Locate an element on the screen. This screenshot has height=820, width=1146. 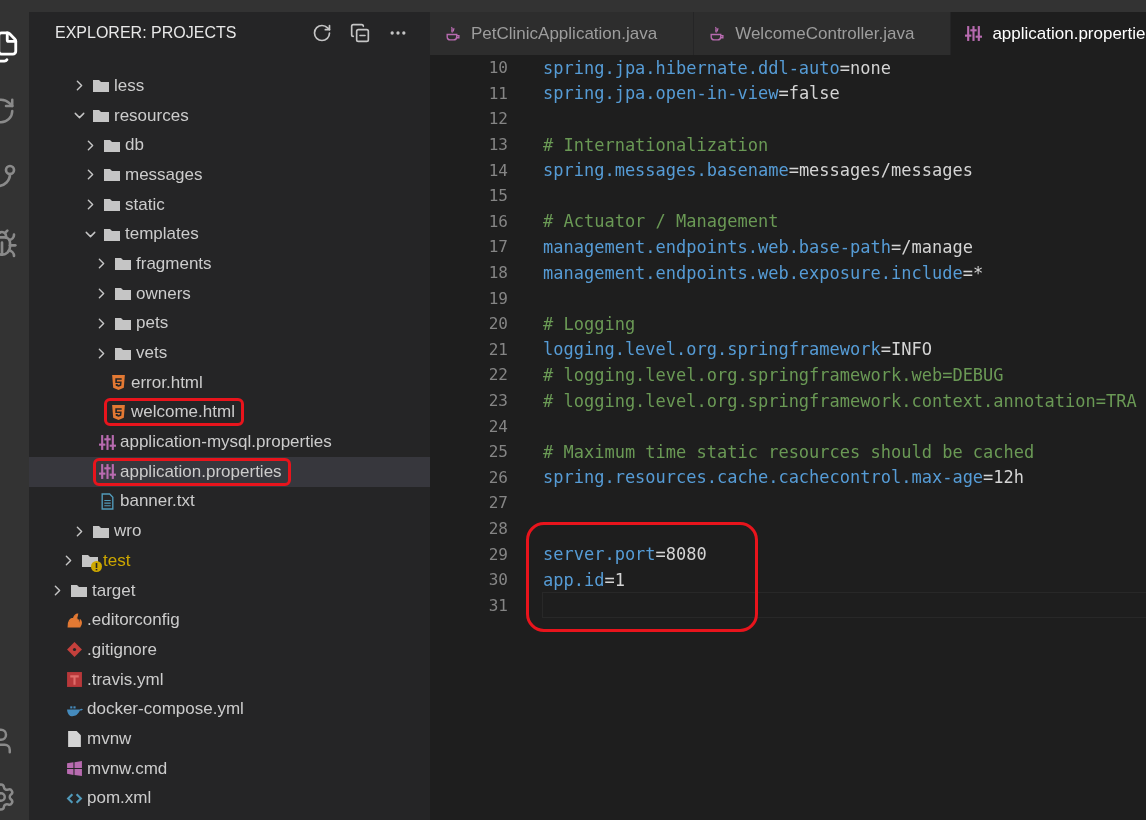
highlighted-file-item: welcome.html is located at coordinates (174, 412).